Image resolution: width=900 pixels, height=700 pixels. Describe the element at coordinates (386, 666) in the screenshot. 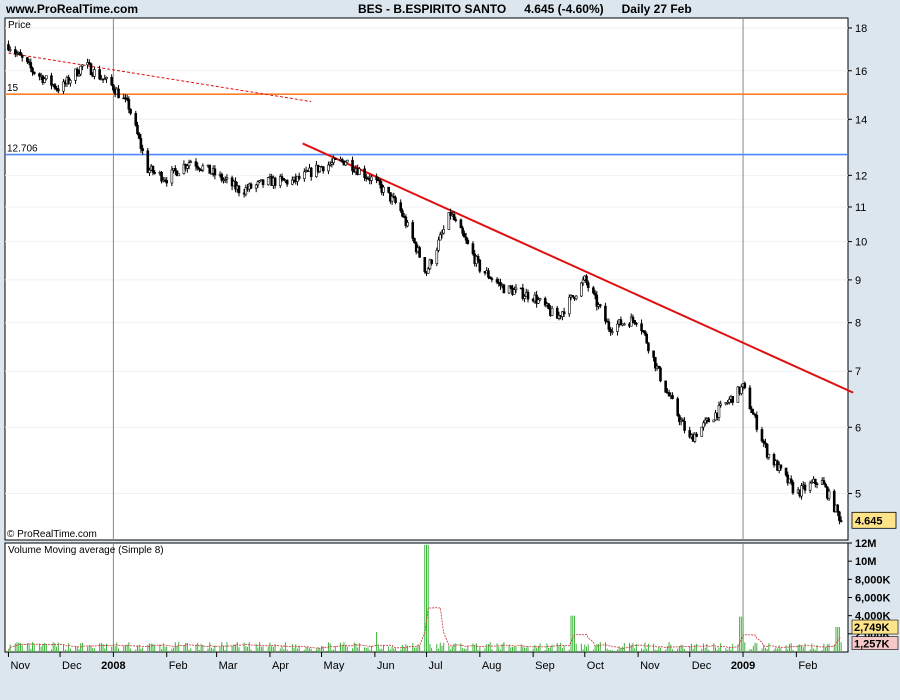

I see `time-tick-label: Jun` at that location.